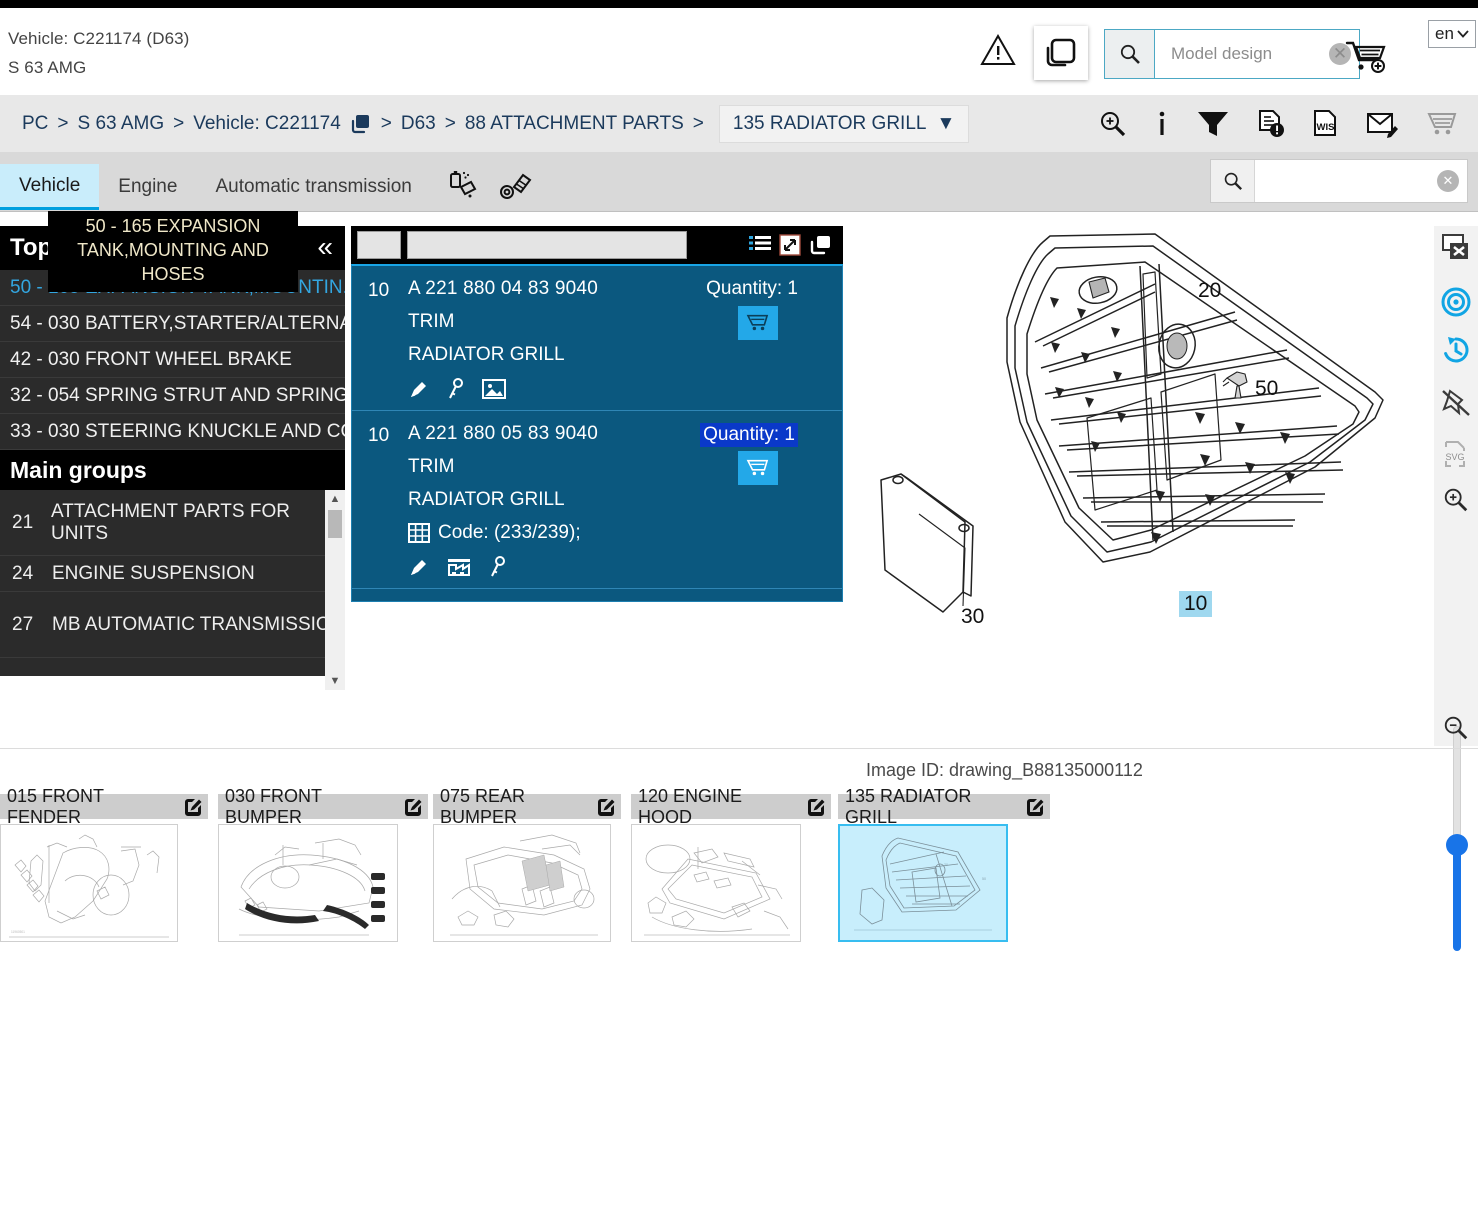 This screenshot has width=1478, height=1205. I want to click on sidebar-item-engine-suspension: 24 ENGINE SUSPENSION, so click(172, 574).